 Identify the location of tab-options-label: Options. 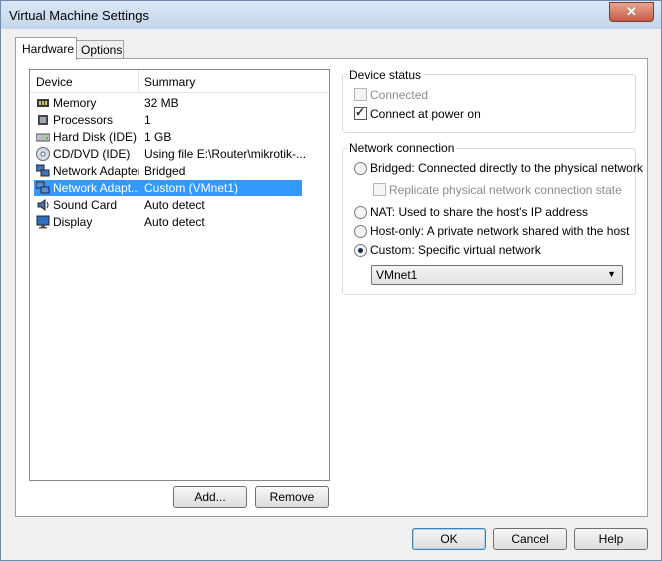
(102, 50).